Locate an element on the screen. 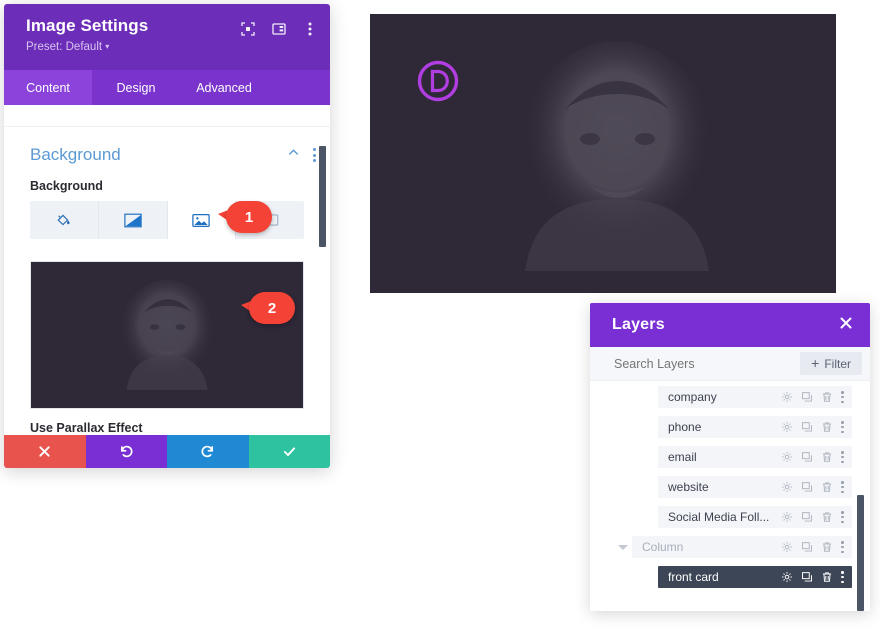 The image size is (880, 630). redo-button is located at coordinates (208, 451).